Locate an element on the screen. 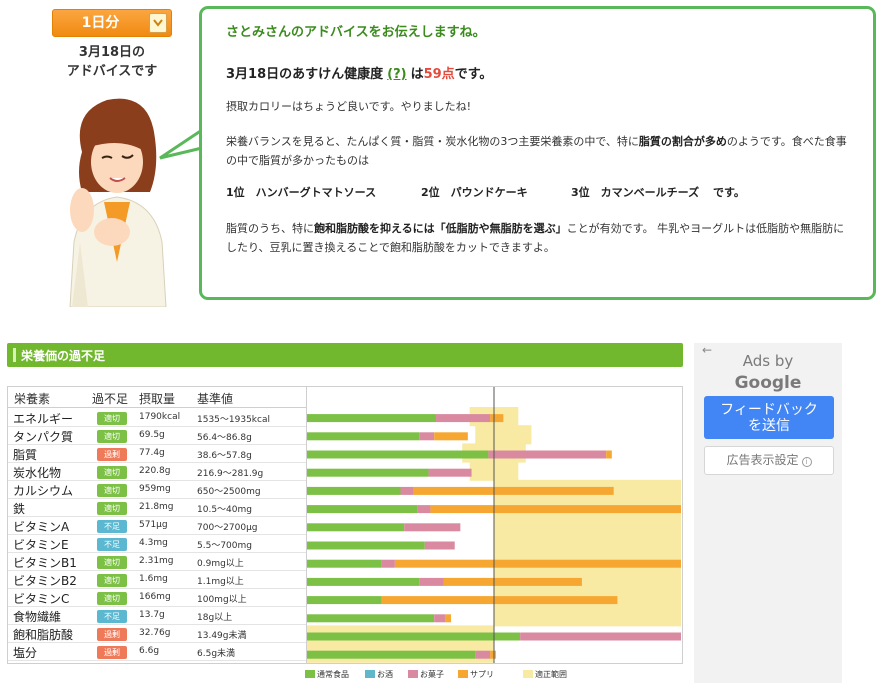  table-row: 食物繊維 不足 13.7g 18g以上 is located at coordinates (157, 616).